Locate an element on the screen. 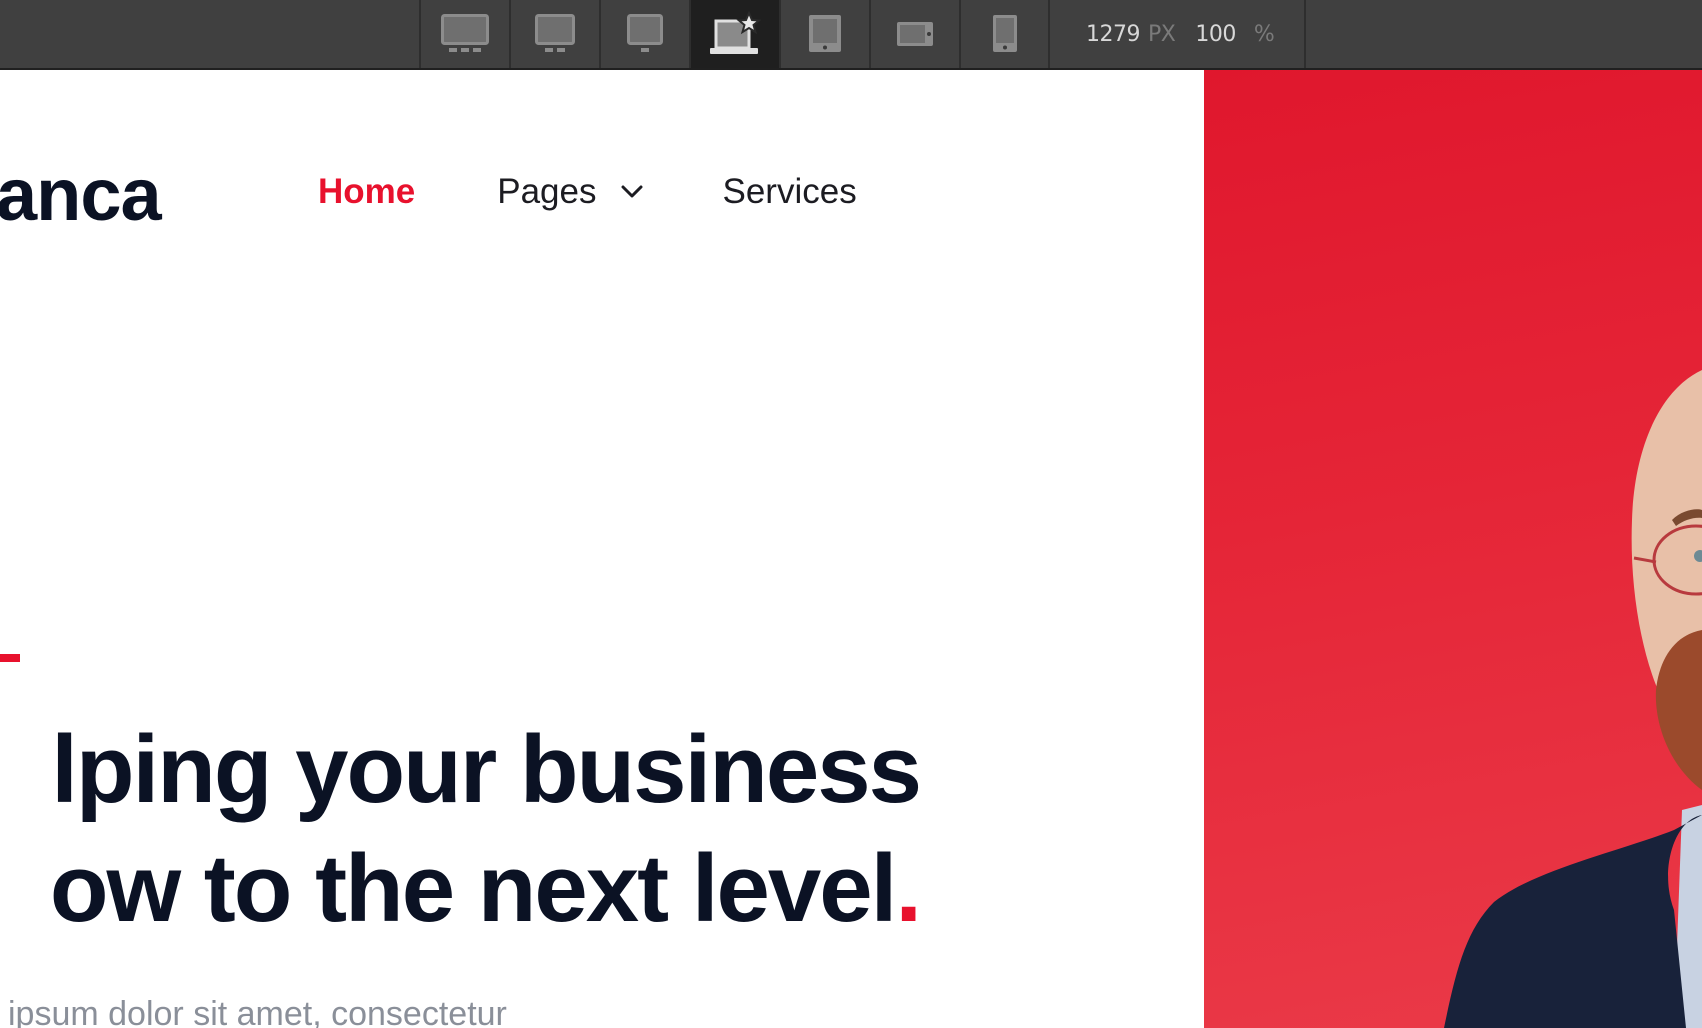  hero-accent-dash is located at coordinates (10, 658).